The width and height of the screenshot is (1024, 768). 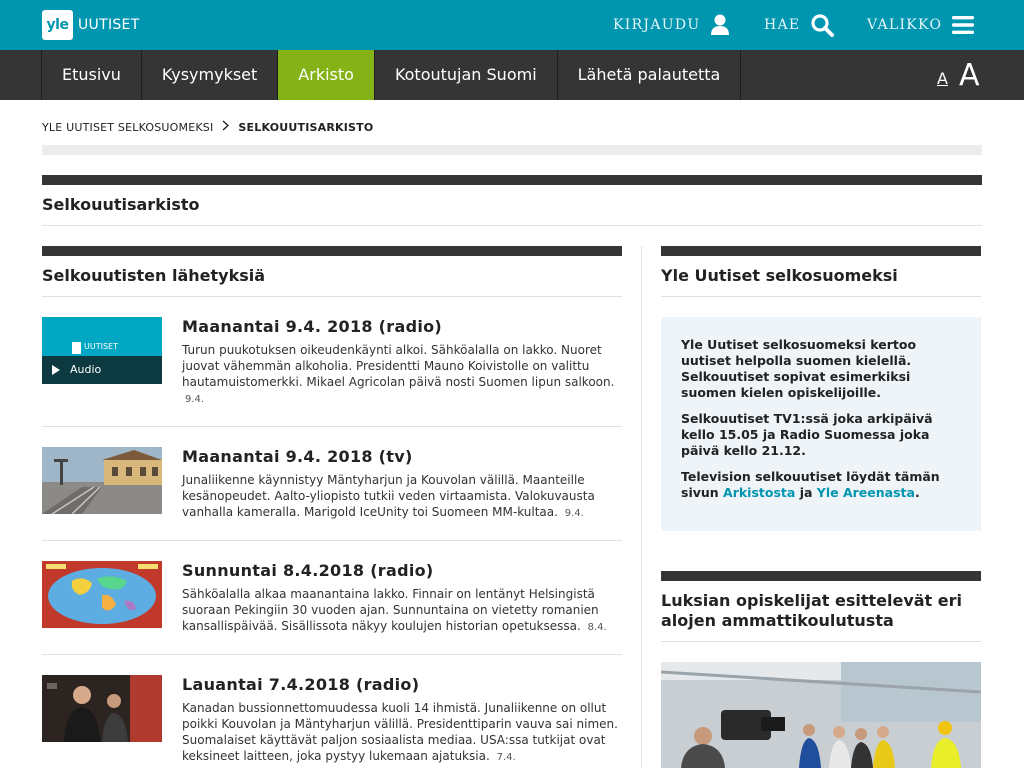 I want to click on audio-label: Audio, so click(x=86, y=369).